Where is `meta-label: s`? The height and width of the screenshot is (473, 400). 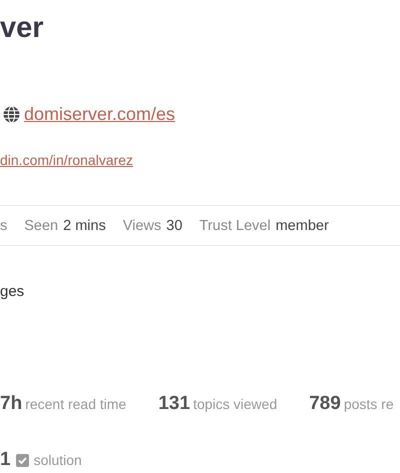 meta-label: s is located at coordinates (4, 226).